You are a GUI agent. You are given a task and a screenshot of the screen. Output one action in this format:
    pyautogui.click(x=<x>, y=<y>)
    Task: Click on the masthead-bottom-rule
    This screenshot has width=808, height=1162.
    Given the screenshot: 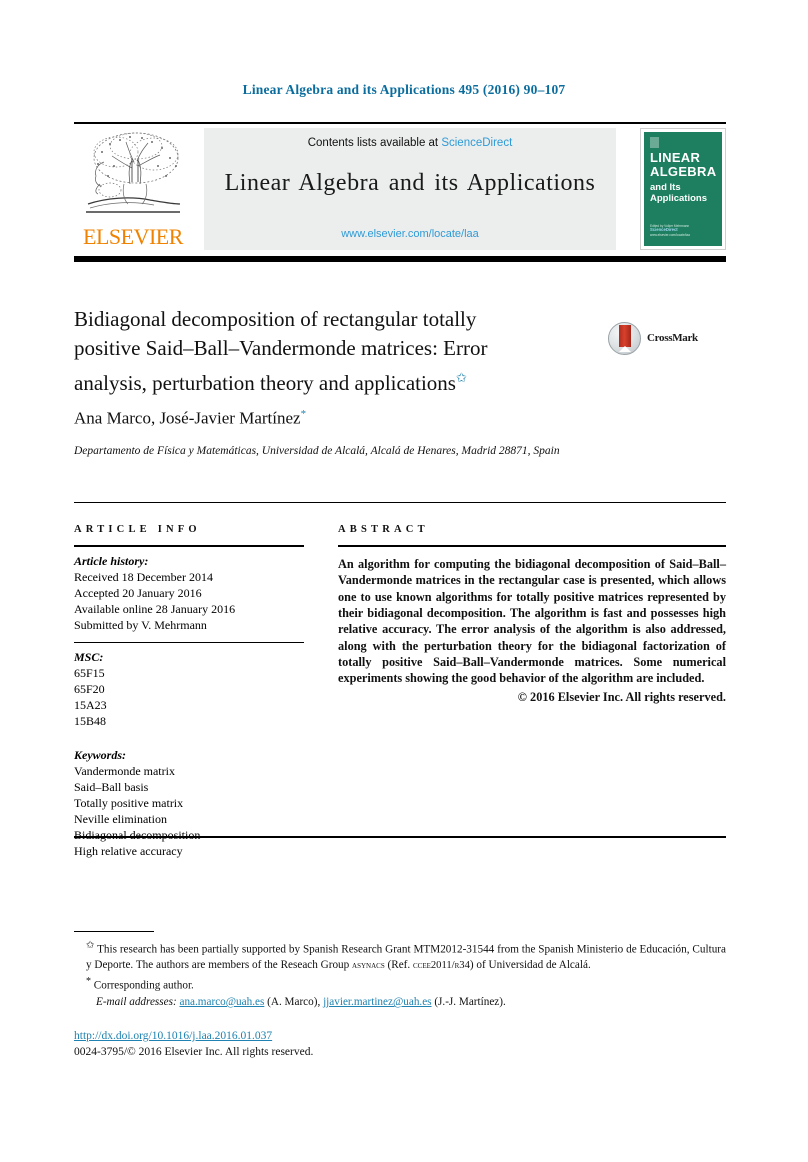 What is the action you would take?
    pyautogui.click(x=400, y=259)
    